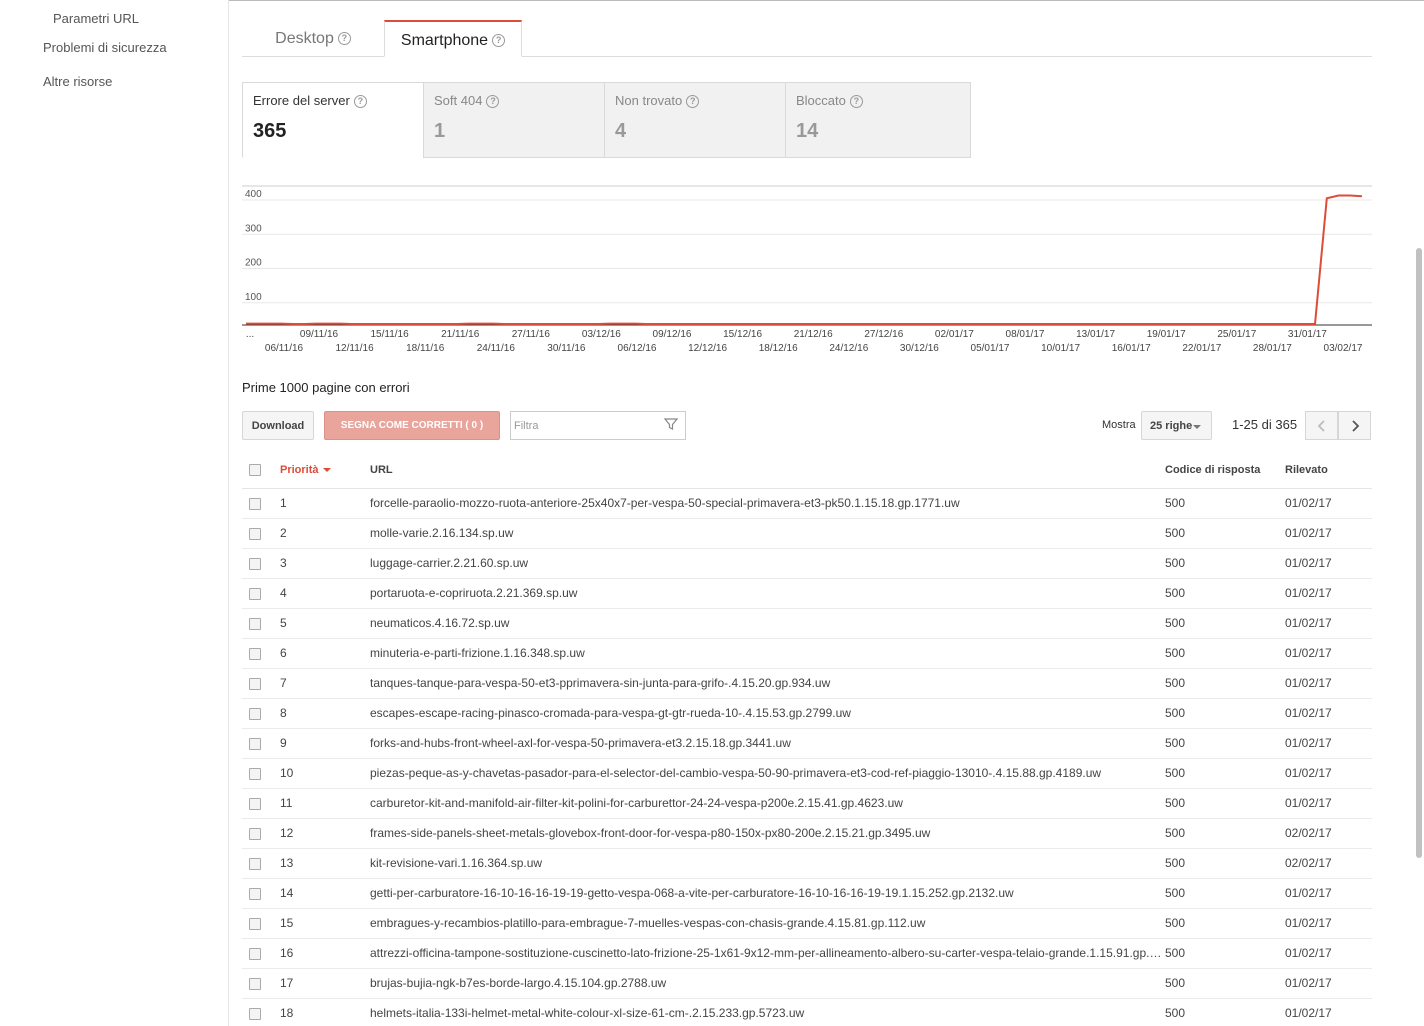 Image resolution: width=1424 pixels, height=1026 pixels. I want to click on card-server-error: Errore del server? 365, so click(333, 120).